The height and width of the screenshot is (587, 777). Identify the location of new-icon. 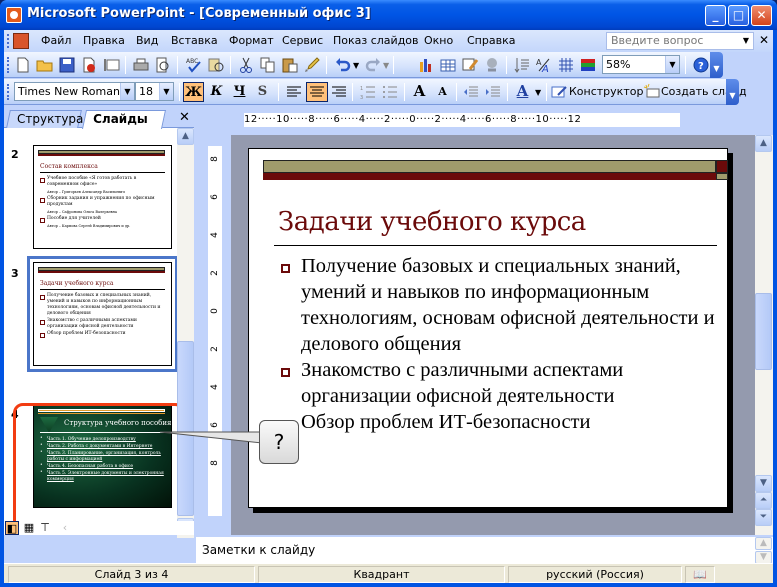
(23, 65).